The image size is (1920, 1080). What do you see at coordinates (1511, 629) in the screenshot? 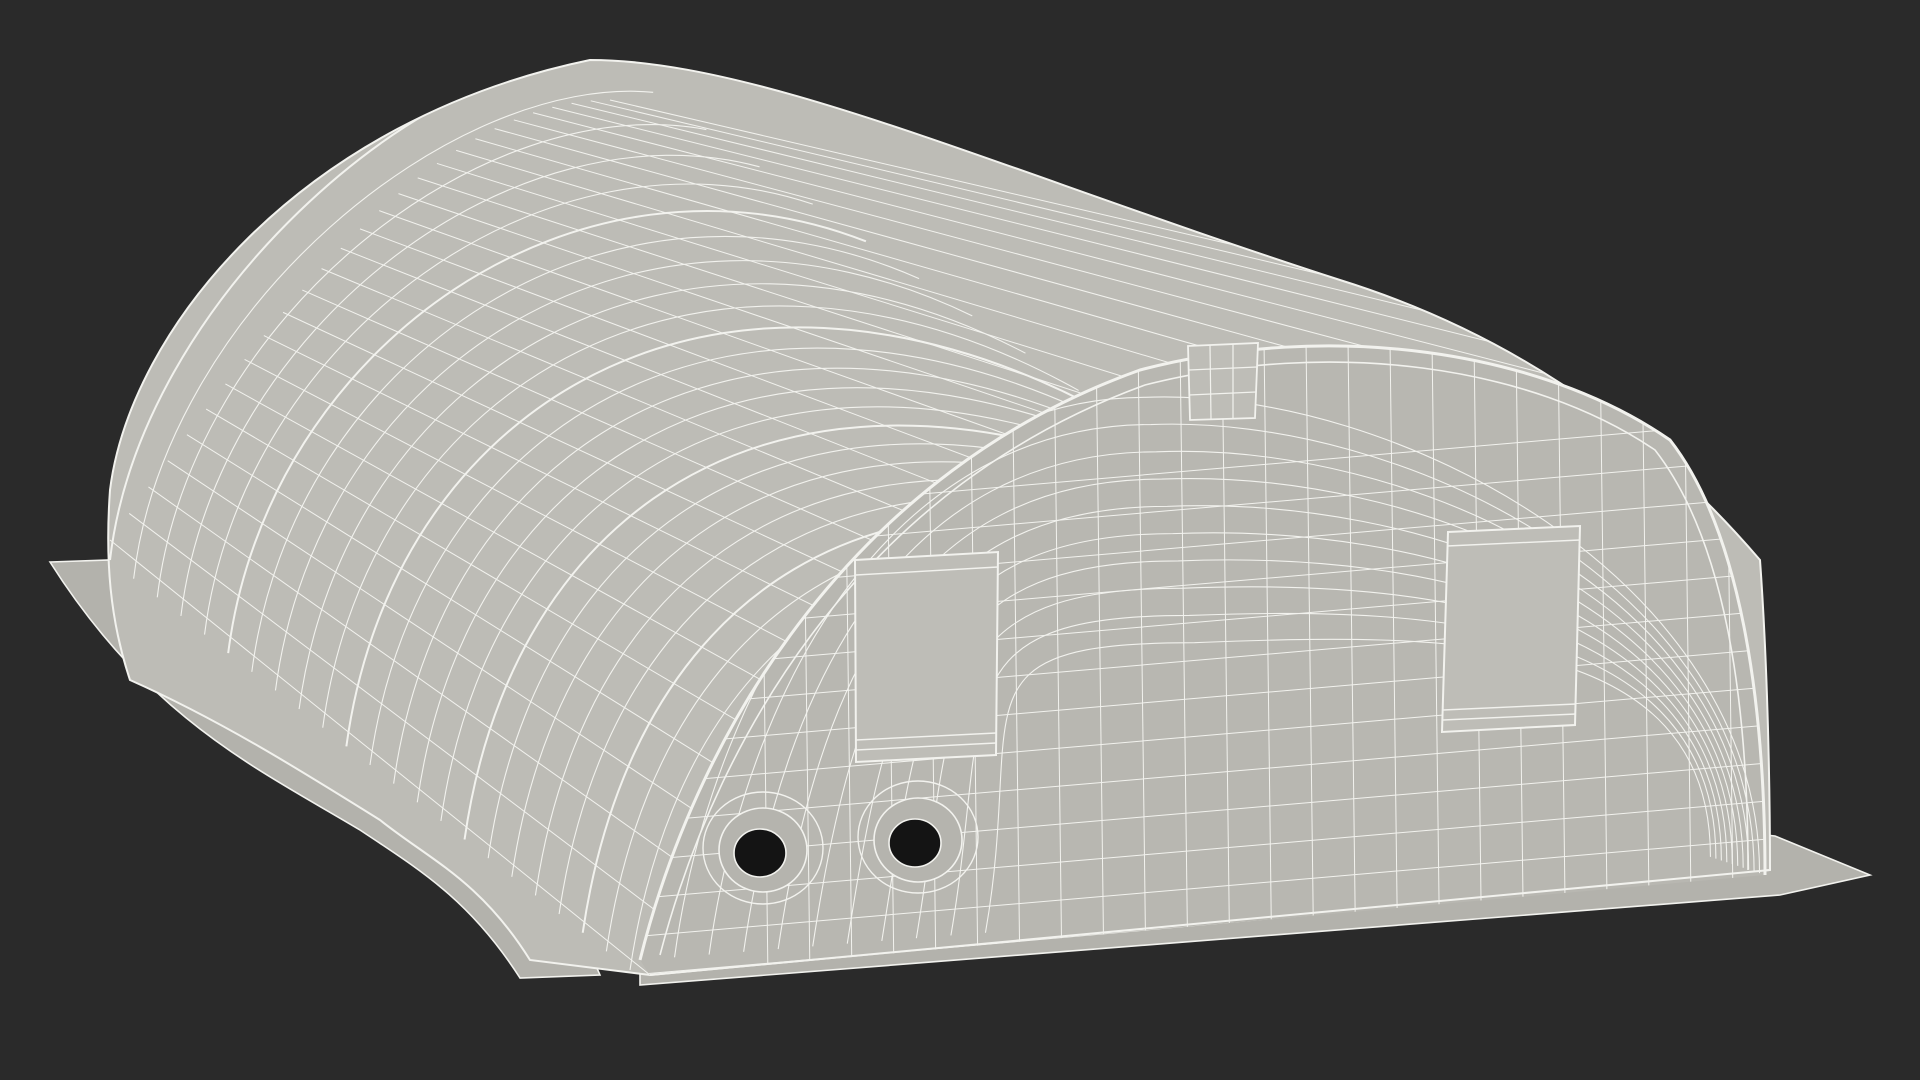
I see `right-window-flap` at bounding box center [1511, 629].